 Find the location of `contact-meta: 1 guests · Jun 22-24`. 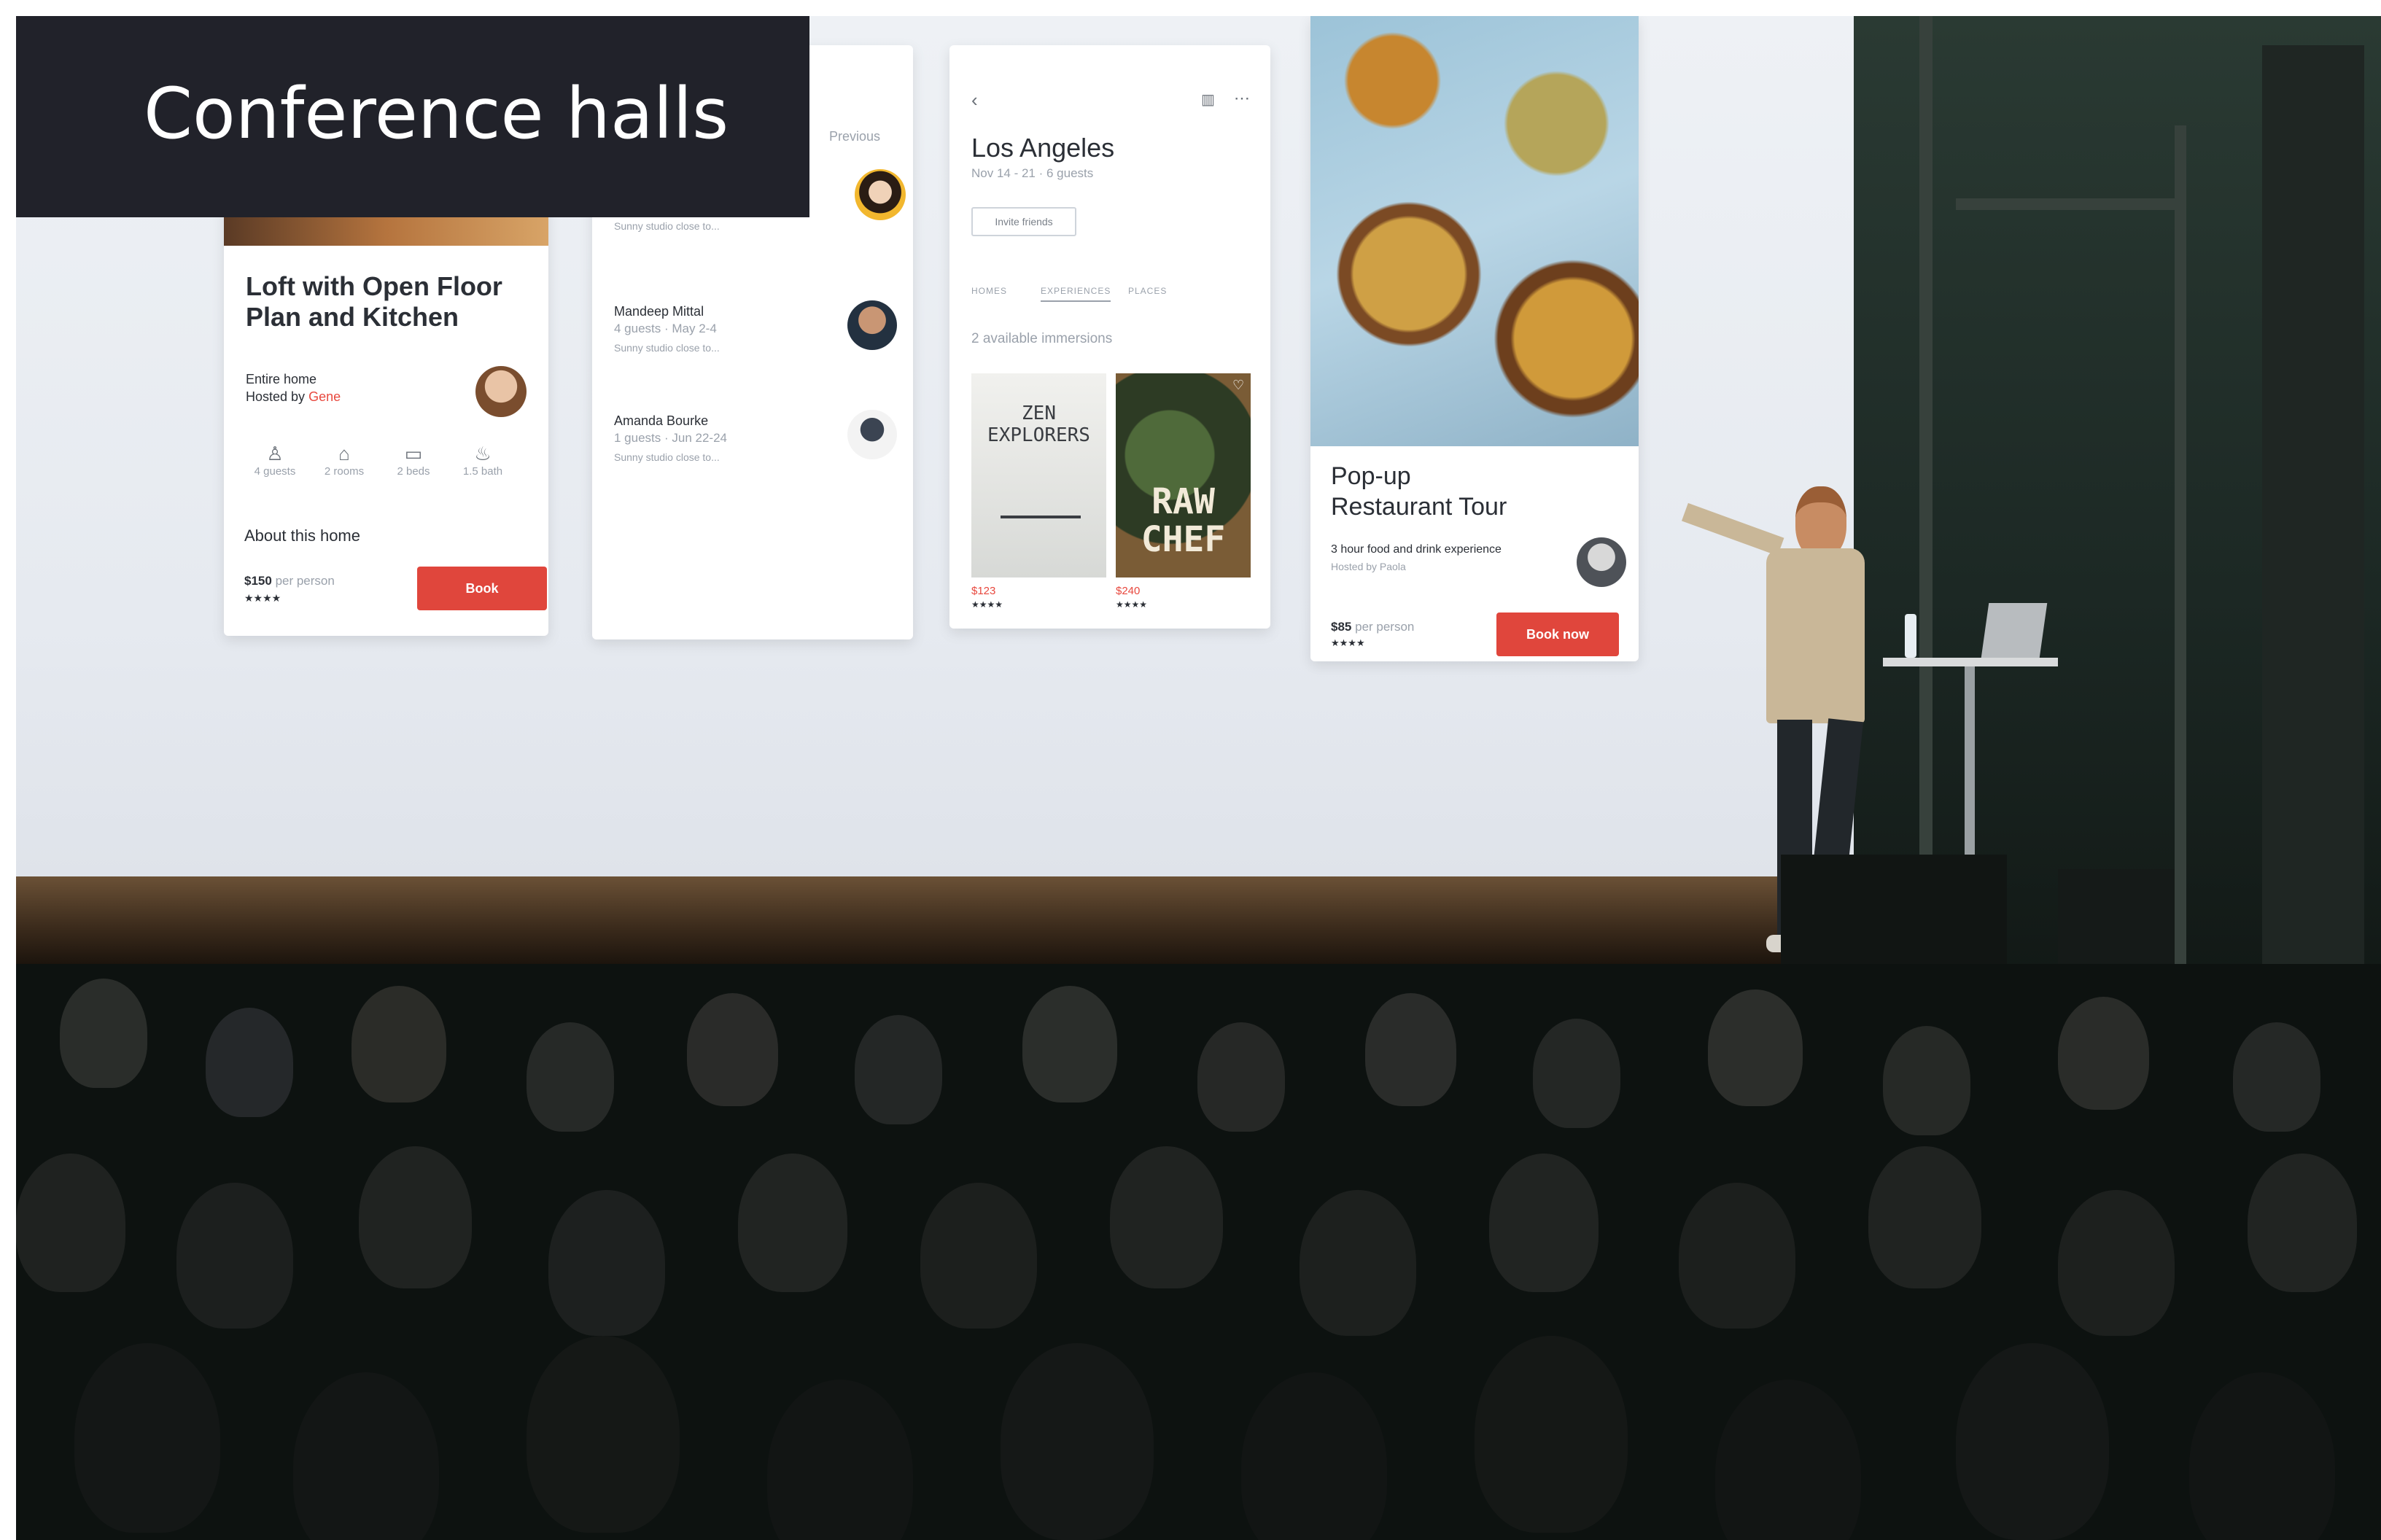

contact-meta: 1 guests · Jun 22-24 is located at coordinates (670, 438).